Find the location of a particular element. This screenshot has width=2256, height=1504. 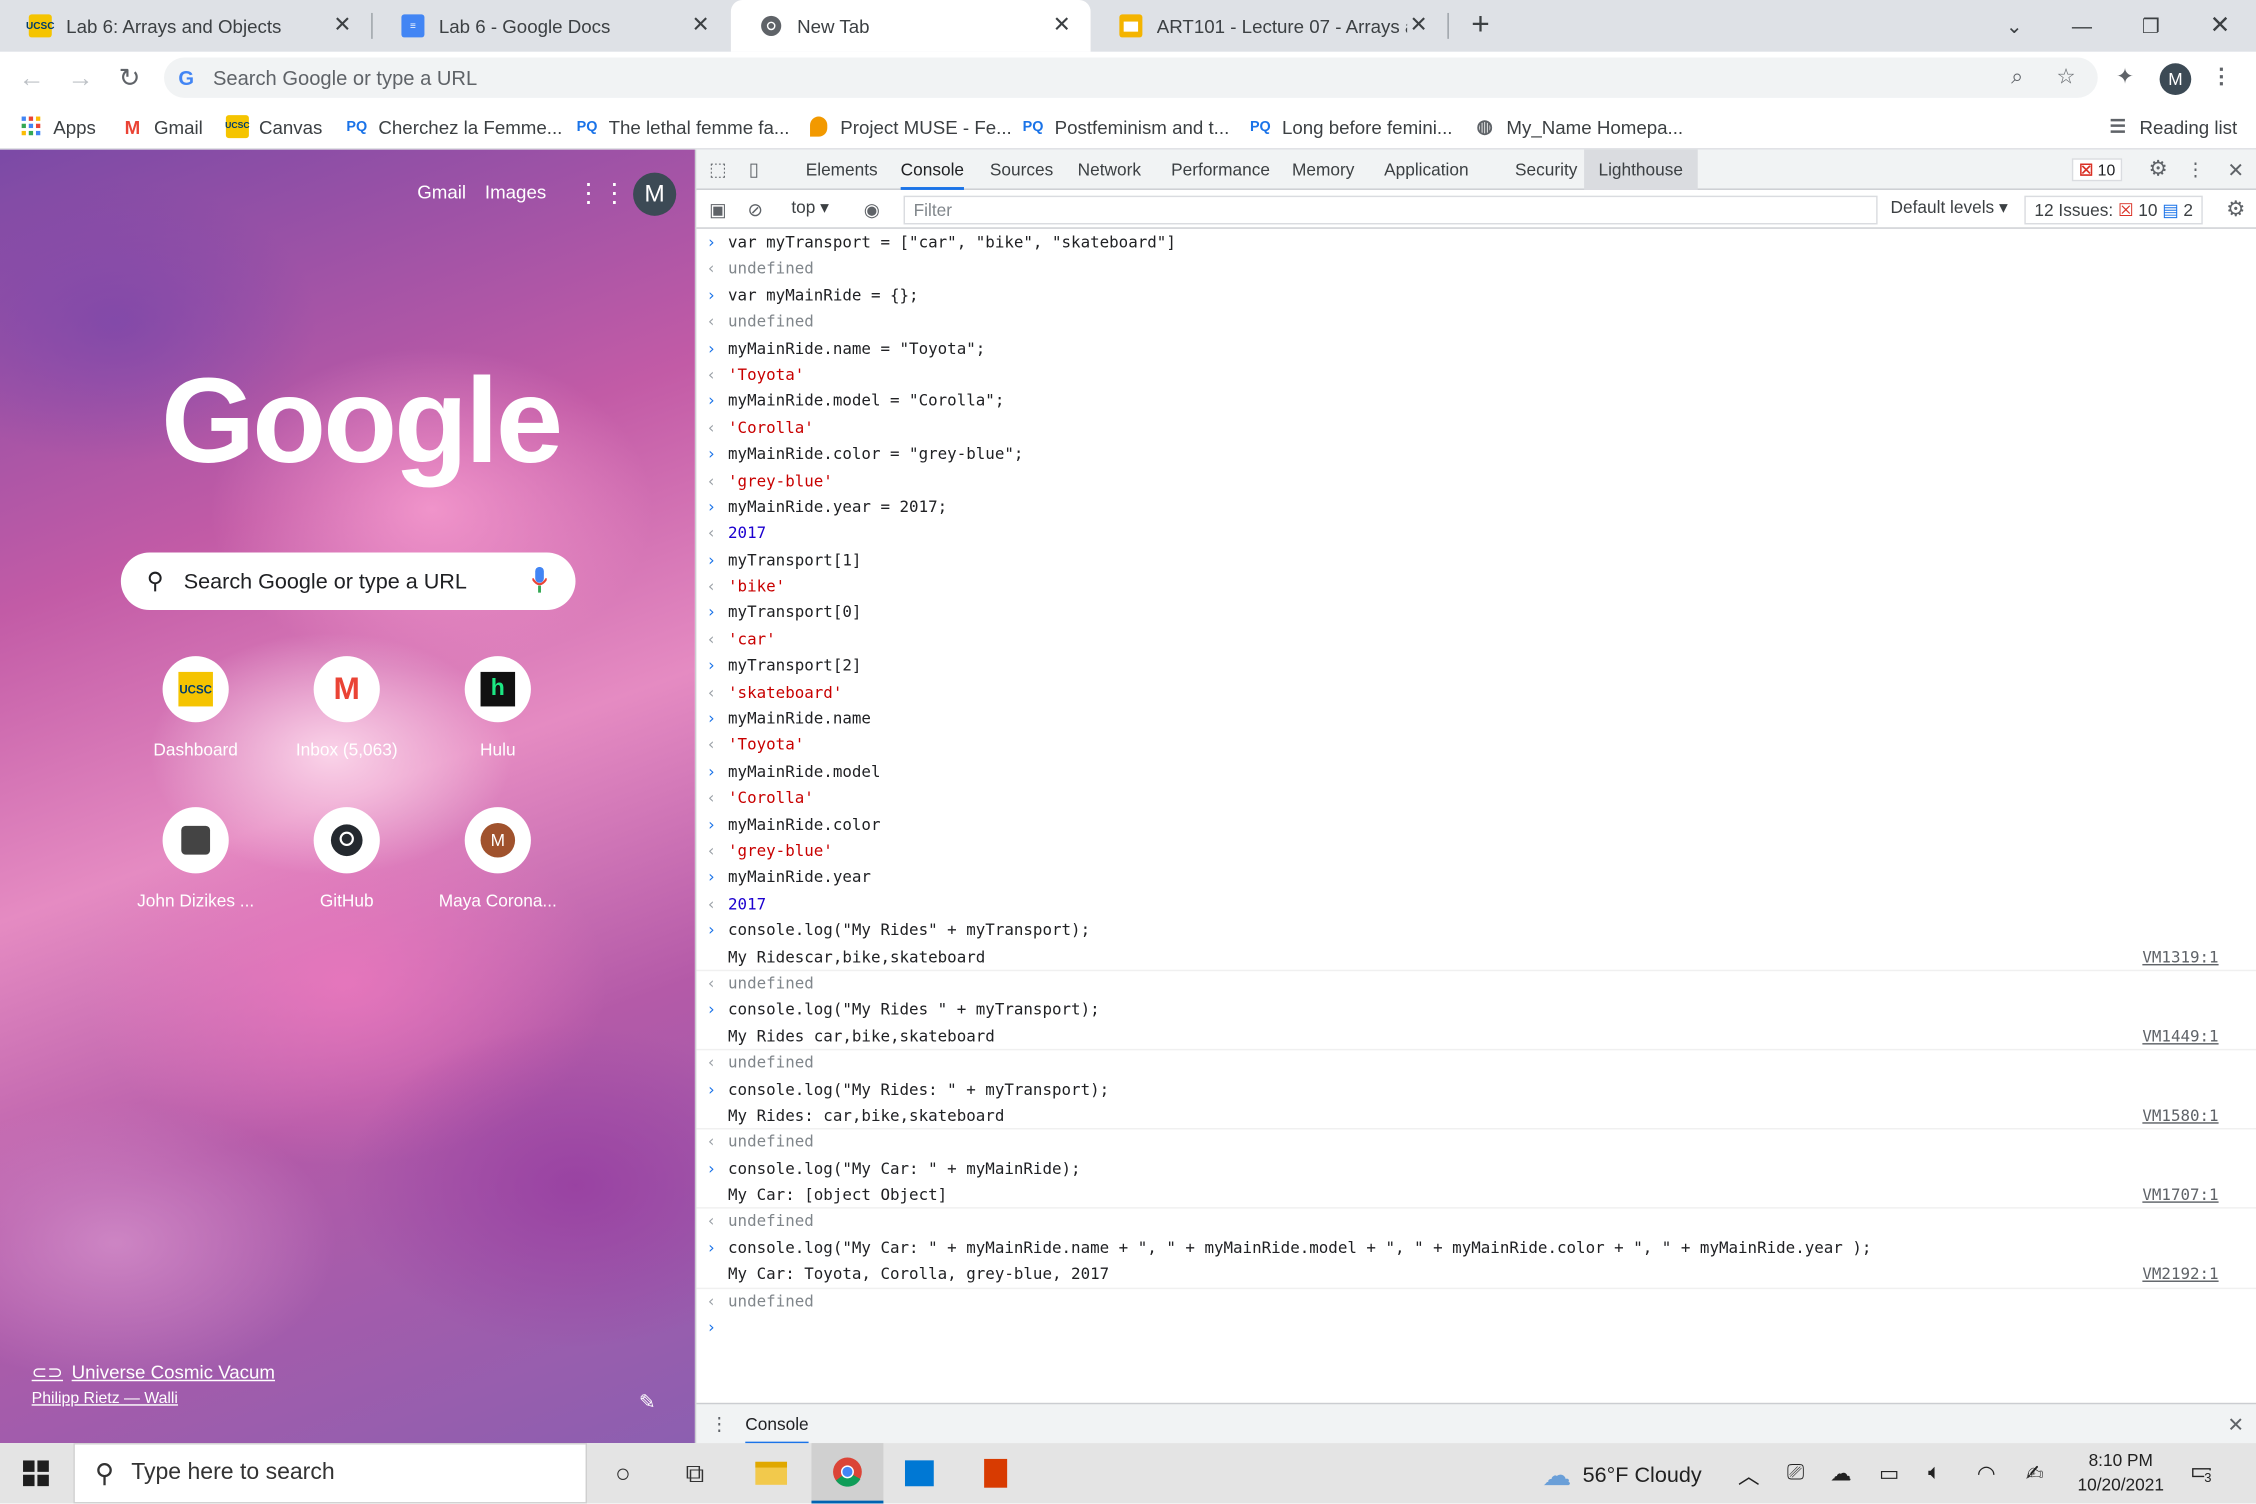

extensions-puzzle-icon: ✦ is located at coordinates (2125, 77).